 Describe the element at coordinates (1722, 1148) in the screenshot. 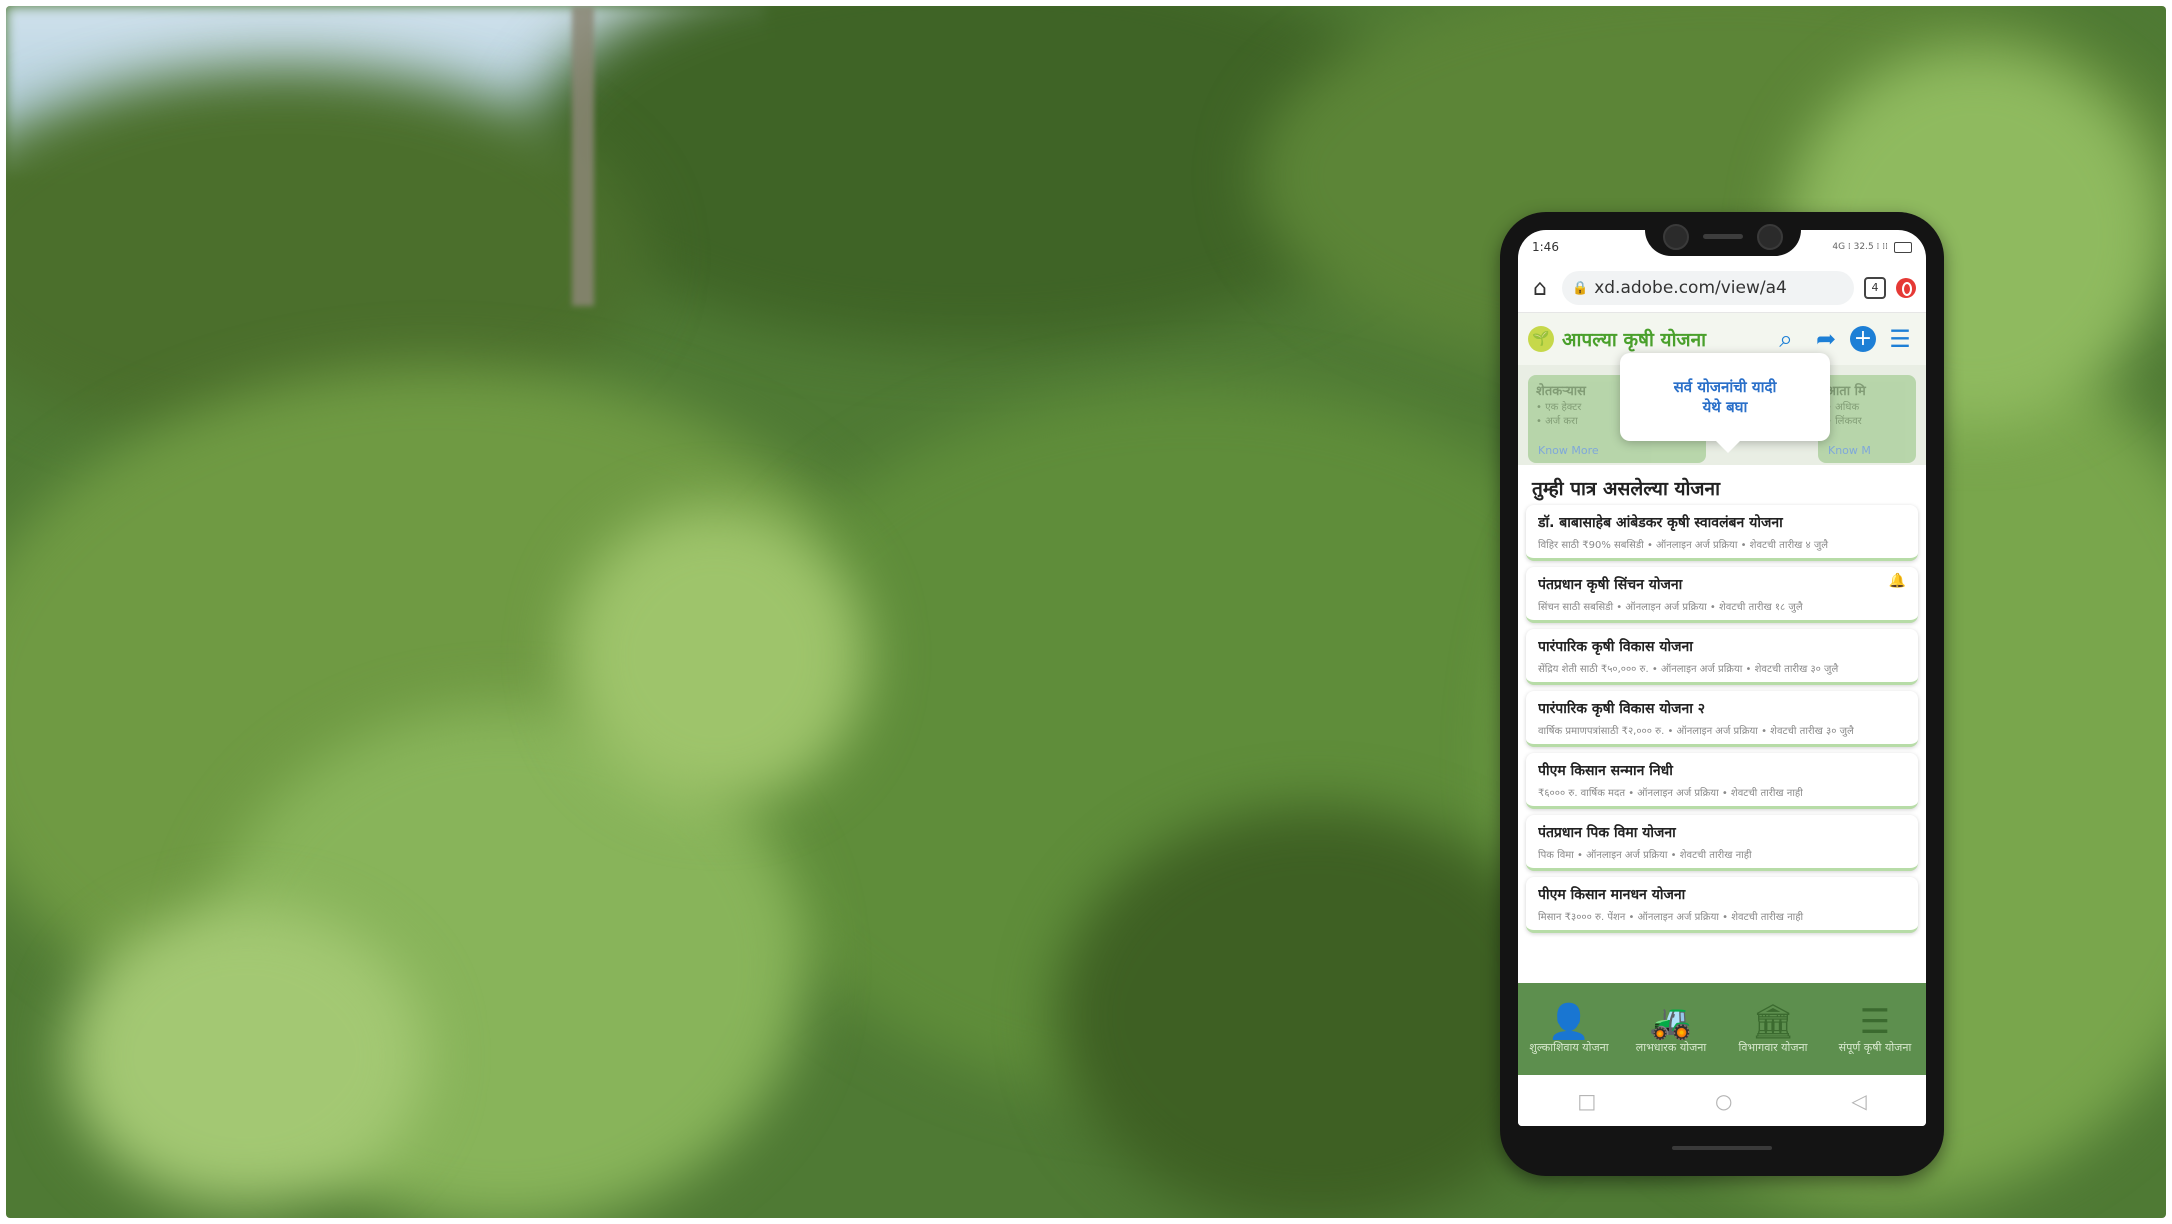

I see `phone-bottom-bar` at that location.